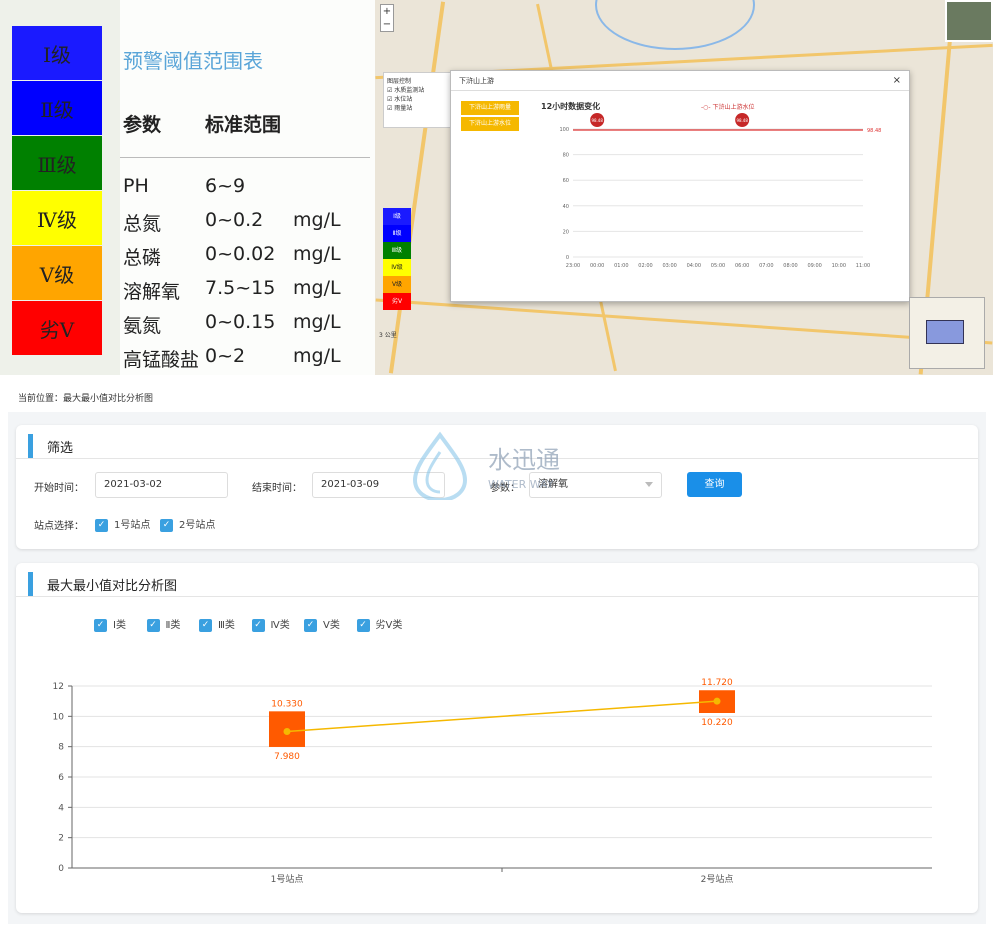  I want to click on popup-x-tick: 00:00, so click(597, 266).